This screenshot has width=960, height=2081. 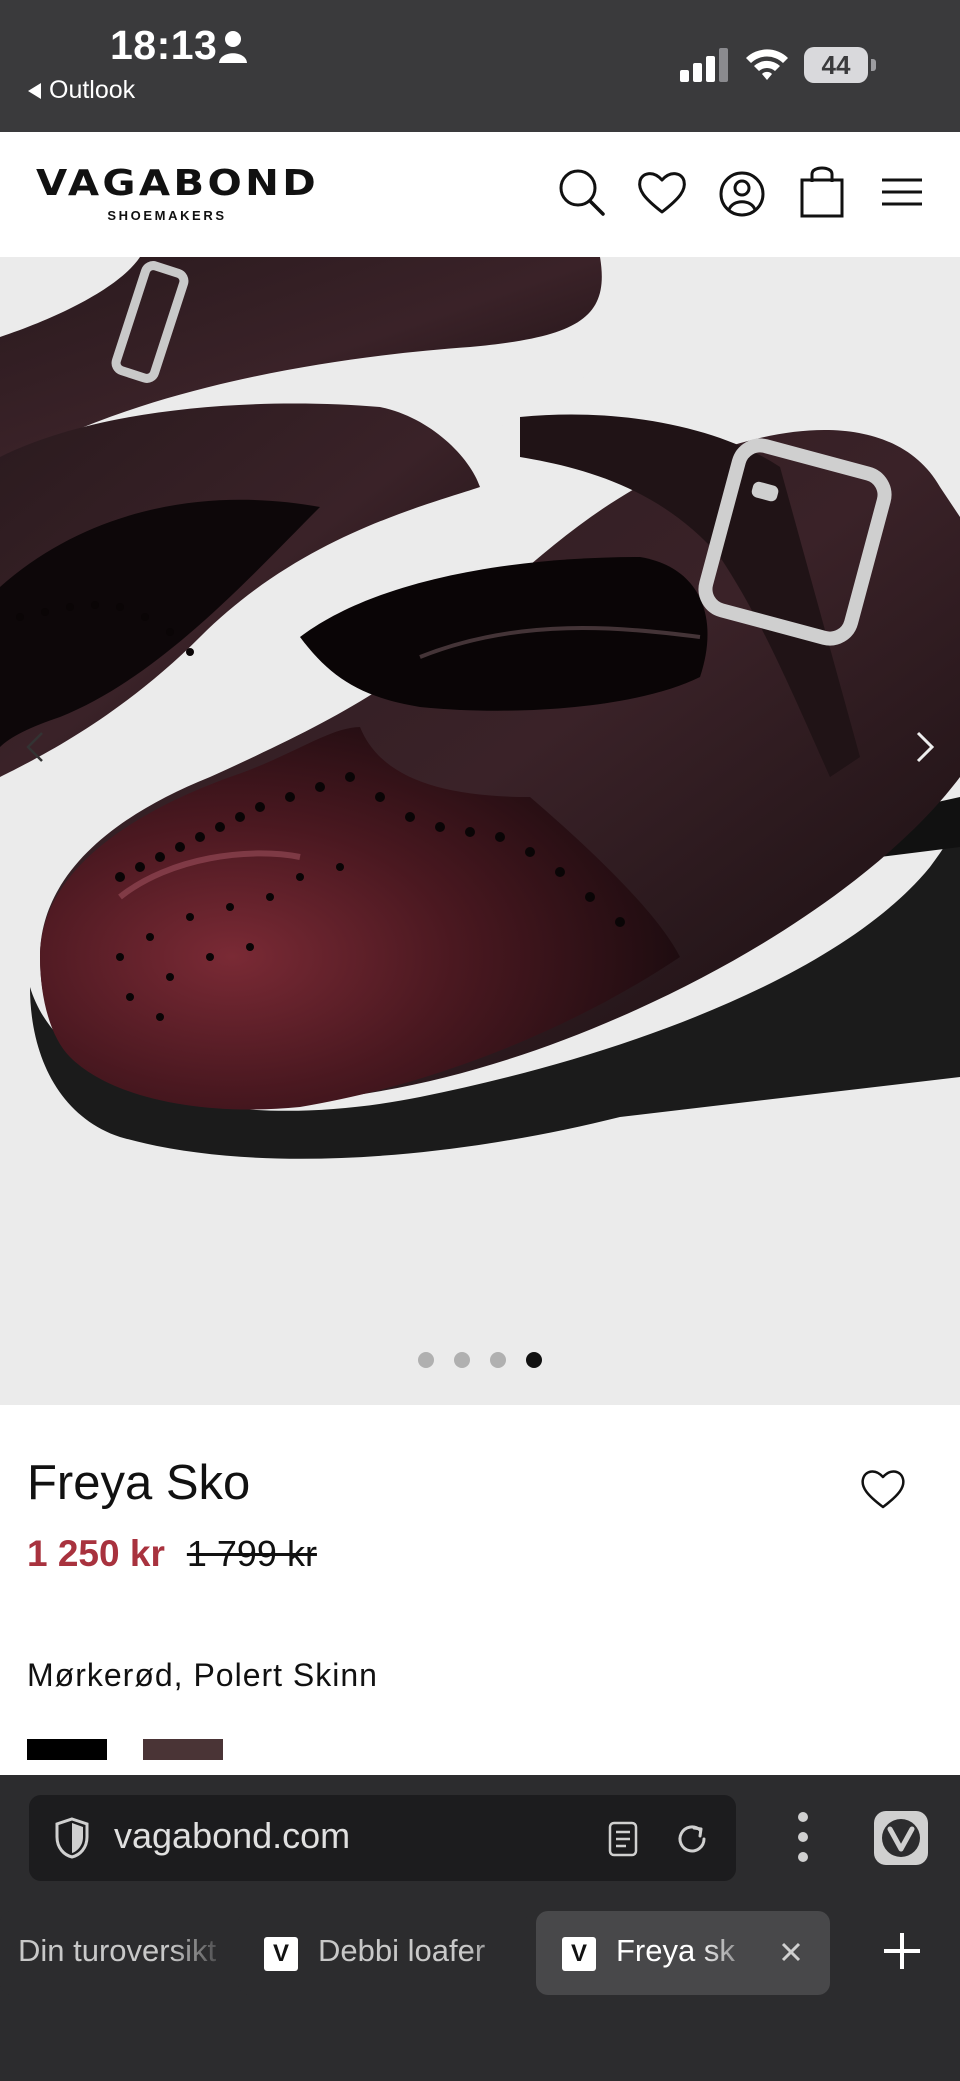 What do you see at coordinates (480, 1360) in the screenshot?
I see `gallery-pagination` at bounding box center [480, 1360].